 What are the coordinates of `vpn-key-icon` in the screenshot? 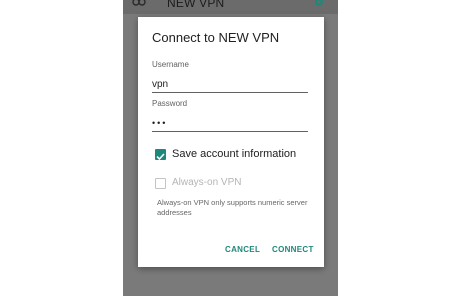 It's located at (139, 3).